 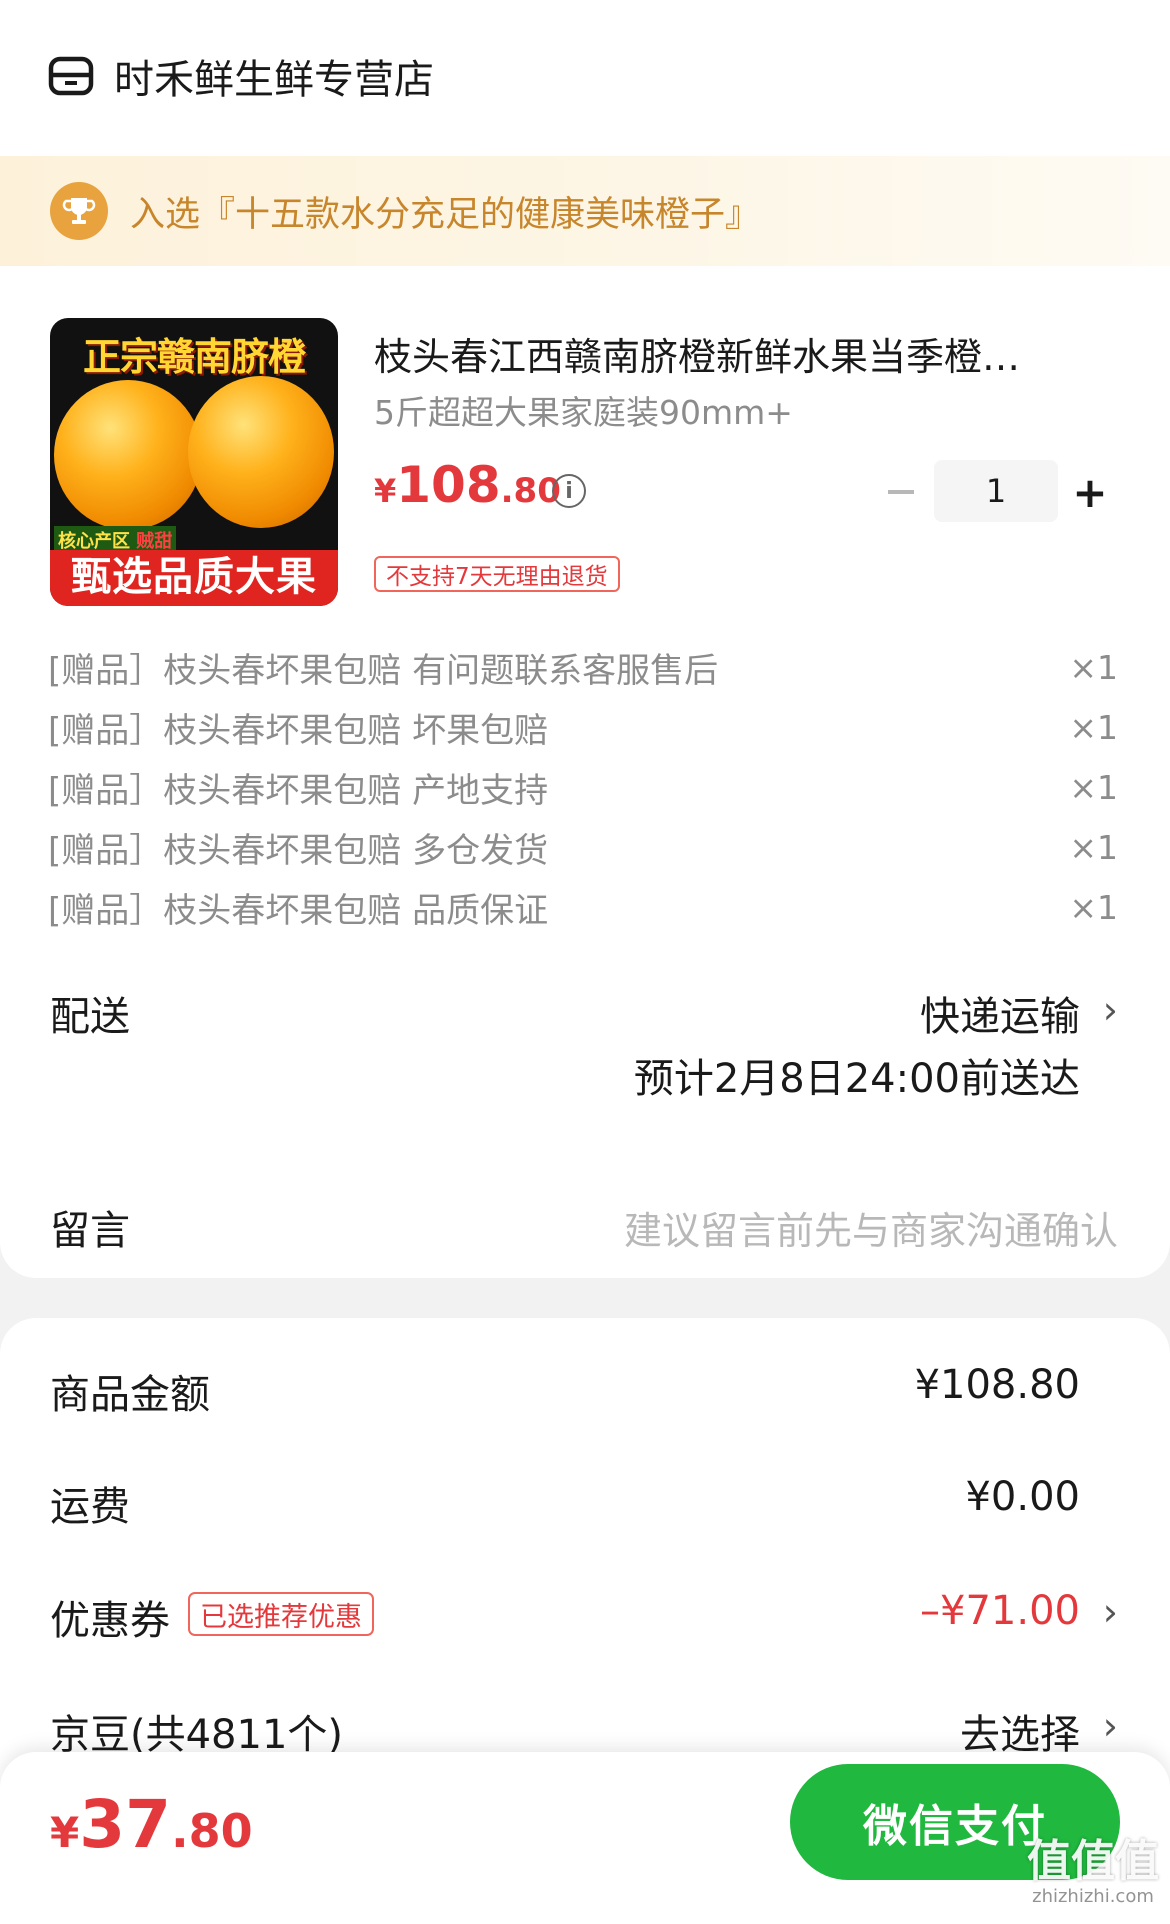 I want to click on delivery-method: 快递运输, so click(x=1000, y=1013).